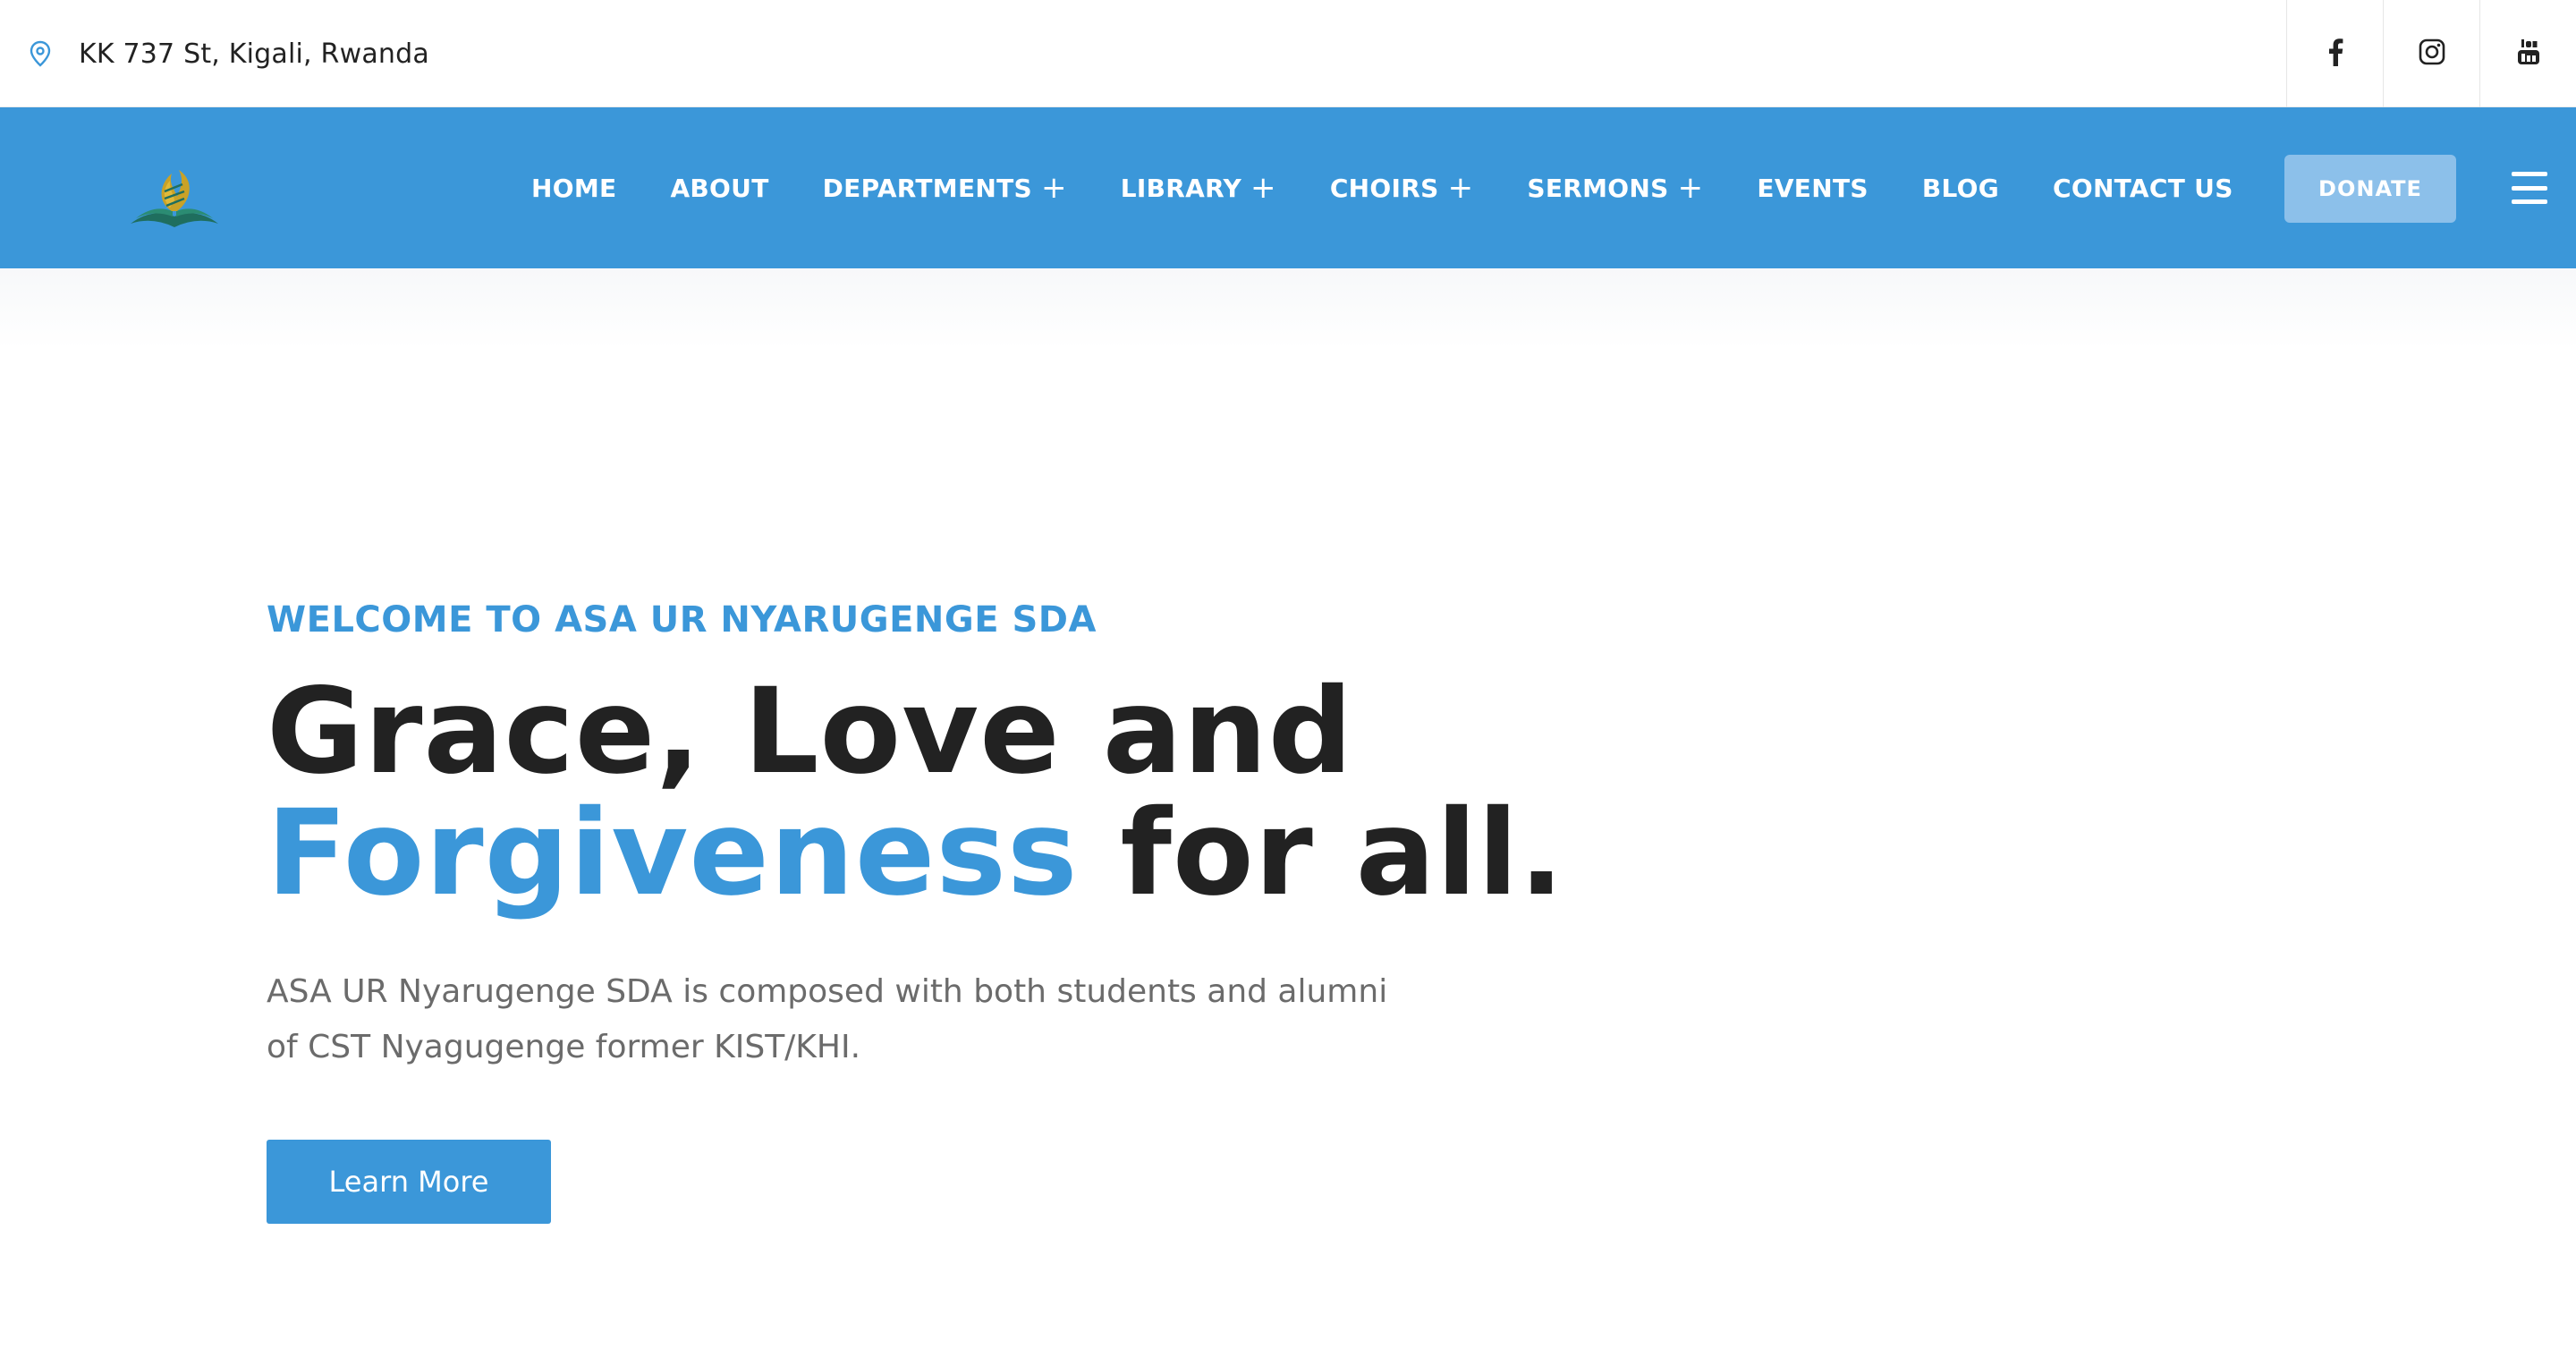 Image resolution: width=2576 pixels, height=1349 pixels. I want to click on nav-choirs: CHOIRS +, so click(1402, 188).